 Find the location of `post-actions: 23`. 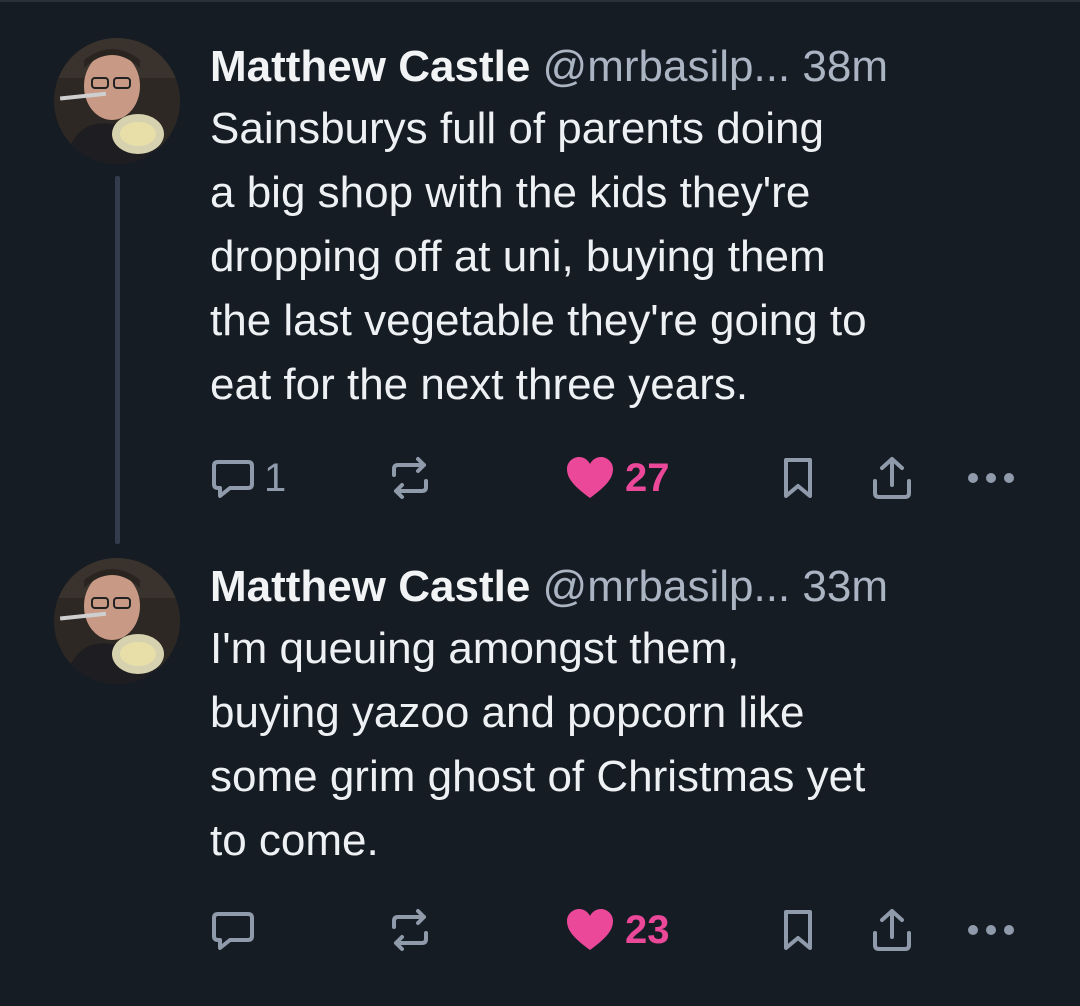

post-actions: 23 is located at coordinates (625, 930).